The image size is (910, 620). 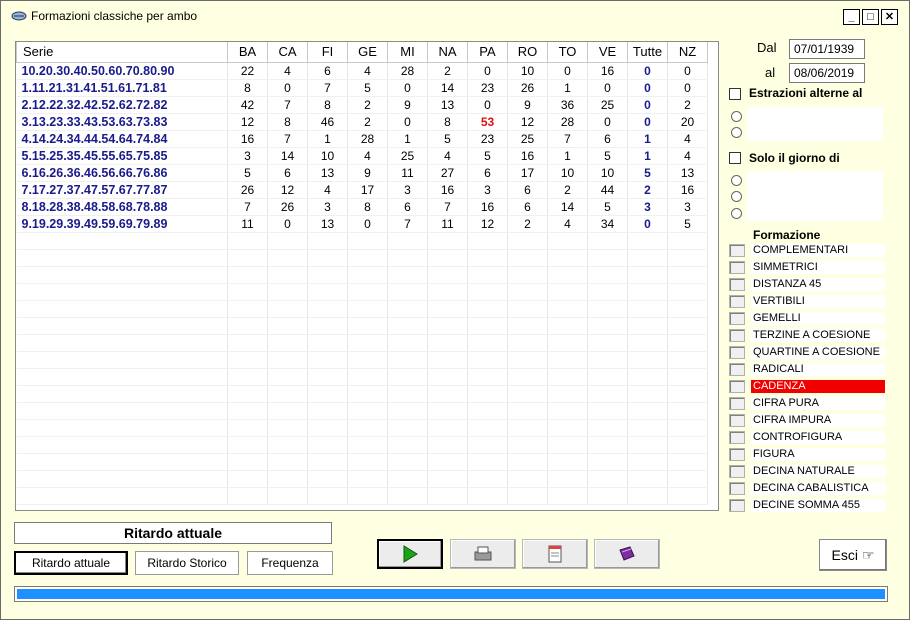 I want to click on esci-button: Esci ☞, so click(x=853, y=555).